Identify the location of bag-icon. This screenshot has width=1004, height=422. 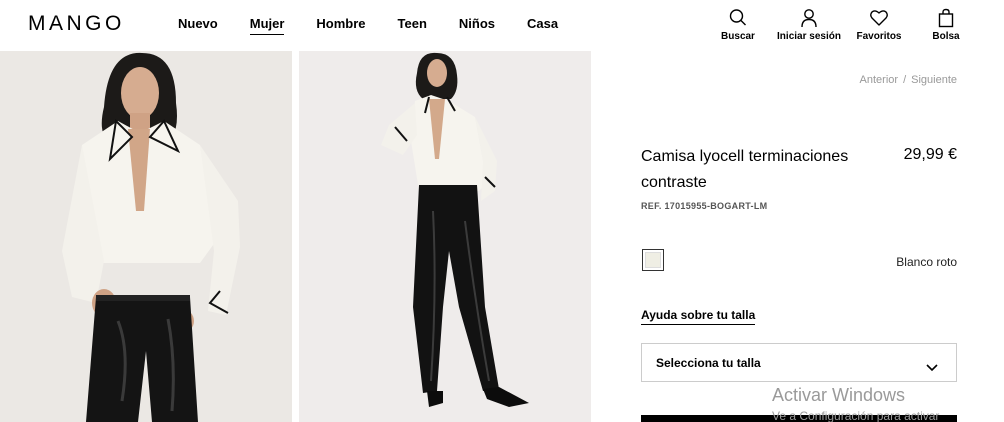
(946, 18).